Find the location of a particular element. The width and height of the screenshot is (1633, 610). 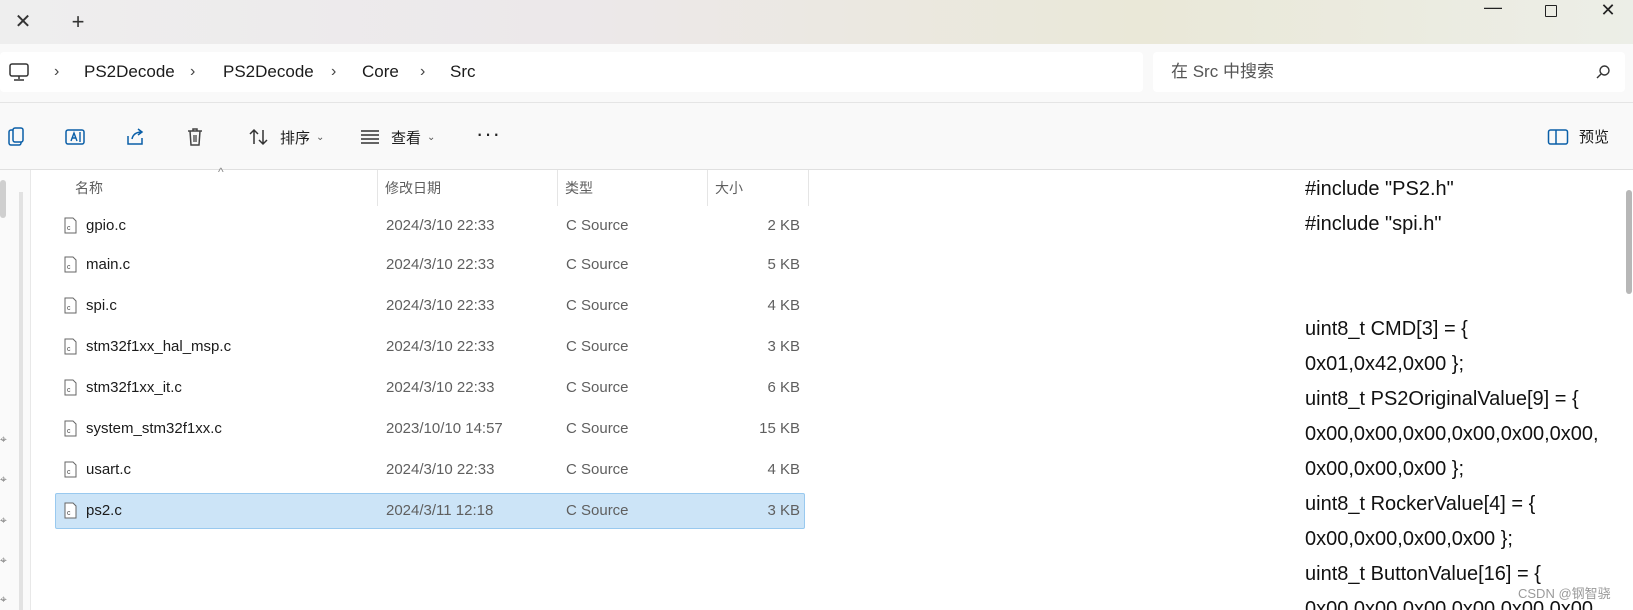

file-row: c main.c 2024/3/10 22:33 C Source 5 KB is located at coordinates (430, 265).